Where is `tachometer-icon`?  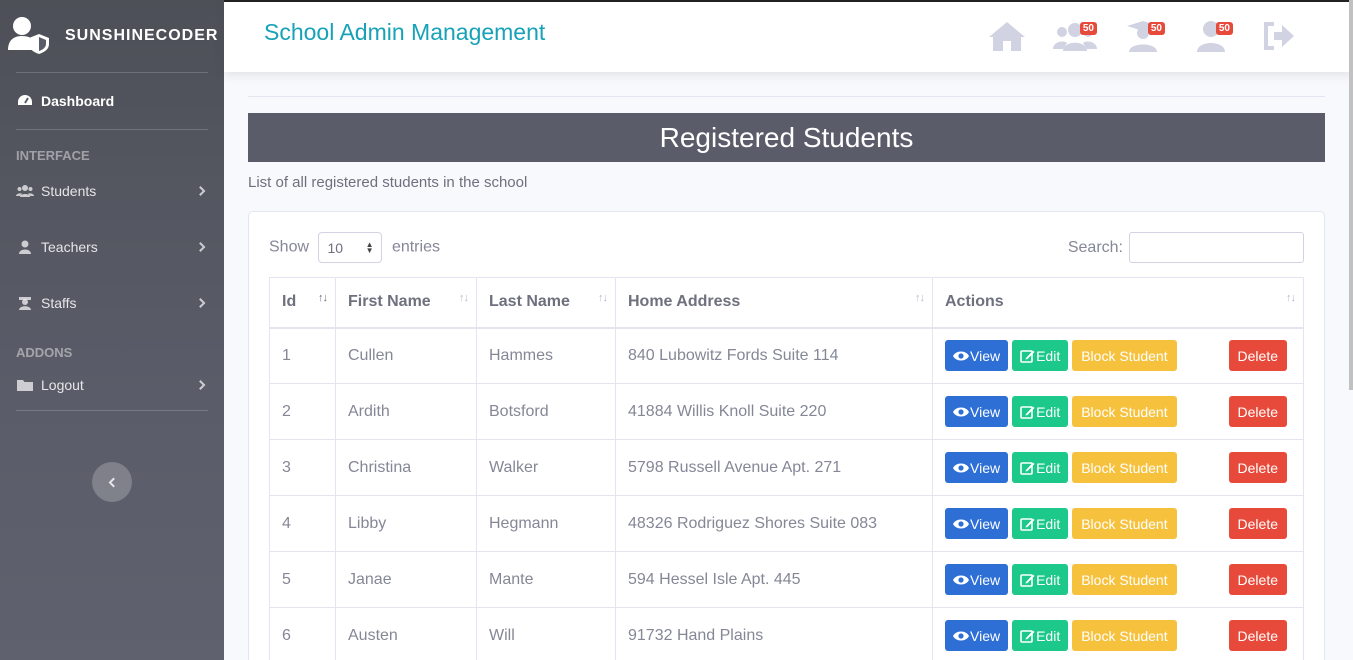 tachometer-icon is located at coordinates (25, 101).